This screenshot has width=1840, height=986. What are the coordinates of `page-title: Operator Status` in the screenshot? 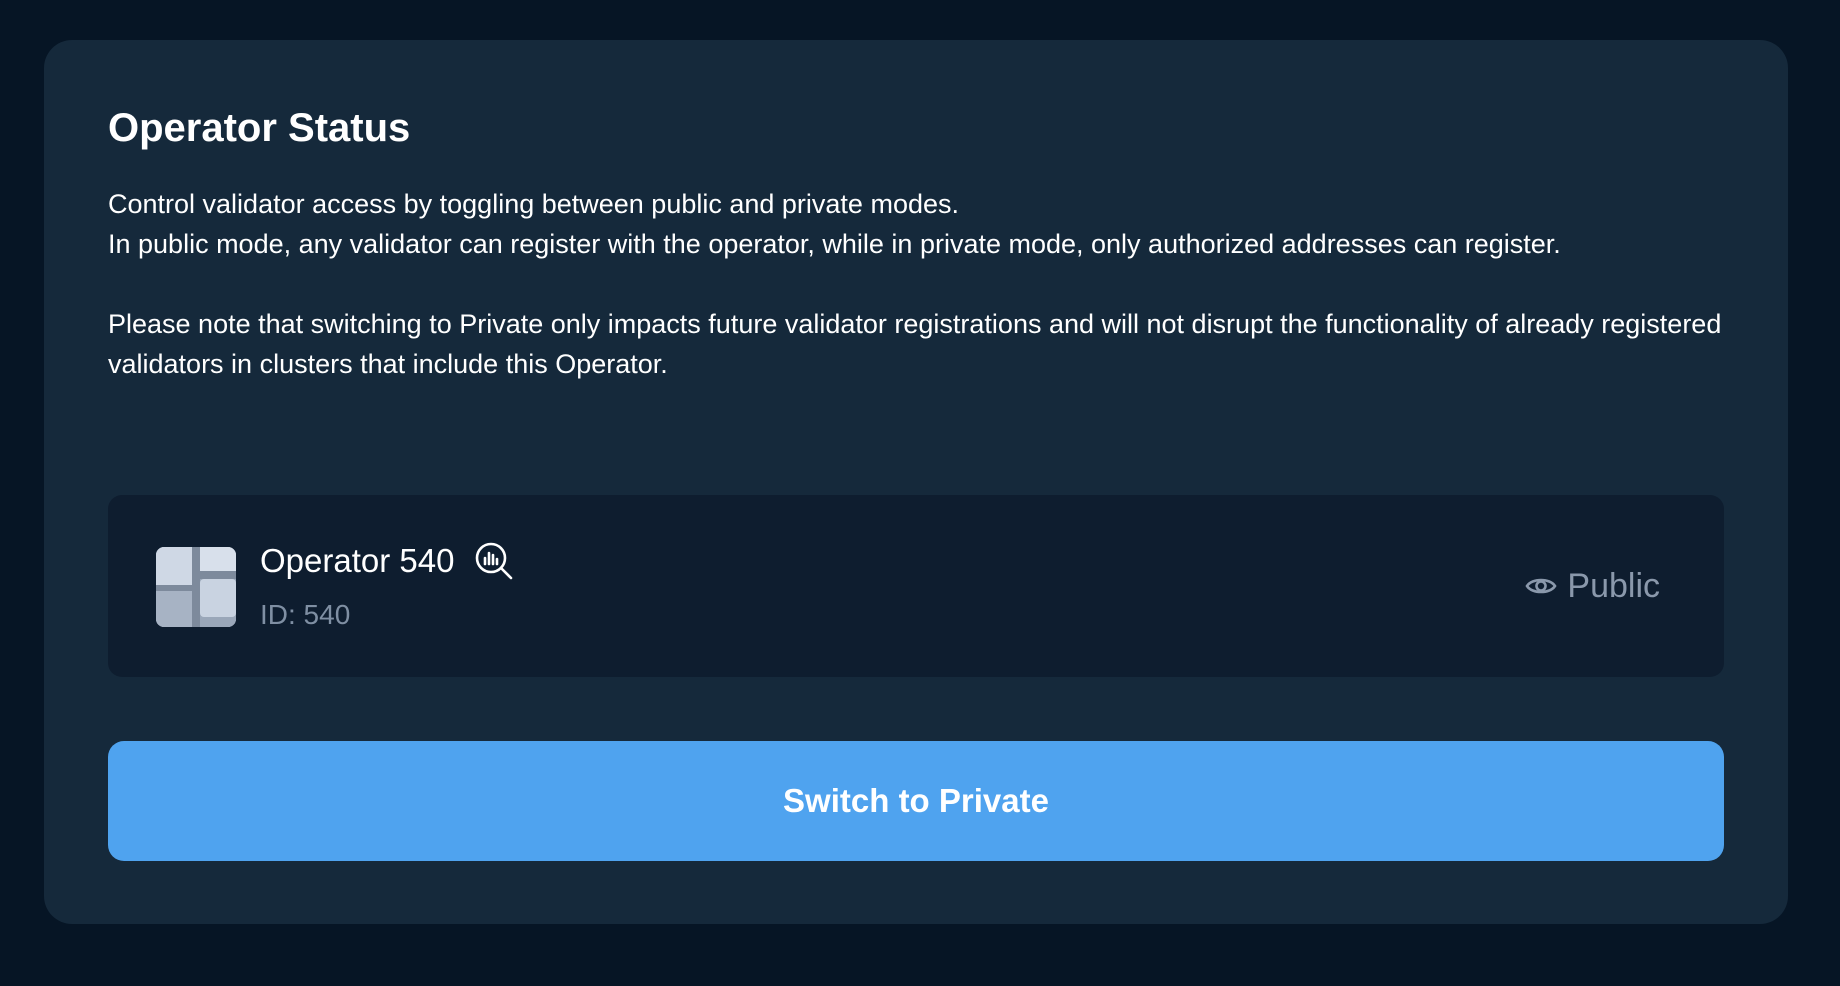 It's located at (259, 128).